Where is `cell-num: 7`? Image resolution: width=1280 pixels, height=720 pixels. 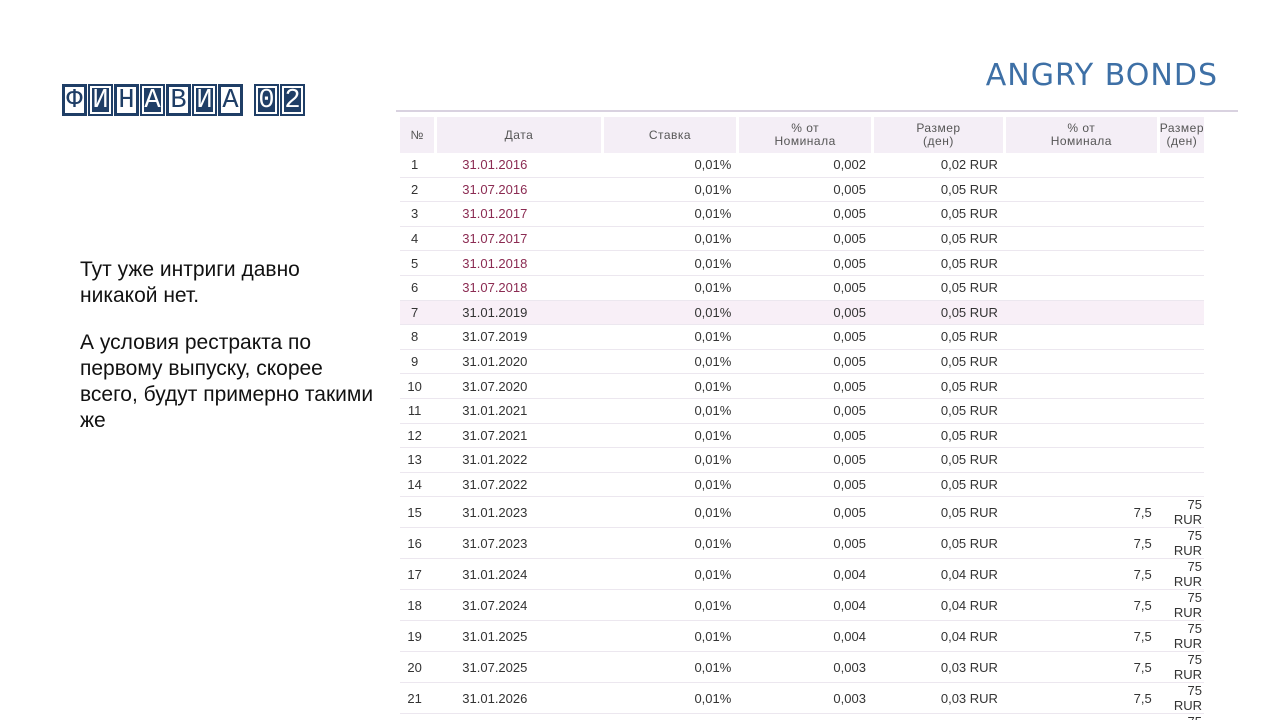
cell-num: 7 is located at coordinates (419, 313).